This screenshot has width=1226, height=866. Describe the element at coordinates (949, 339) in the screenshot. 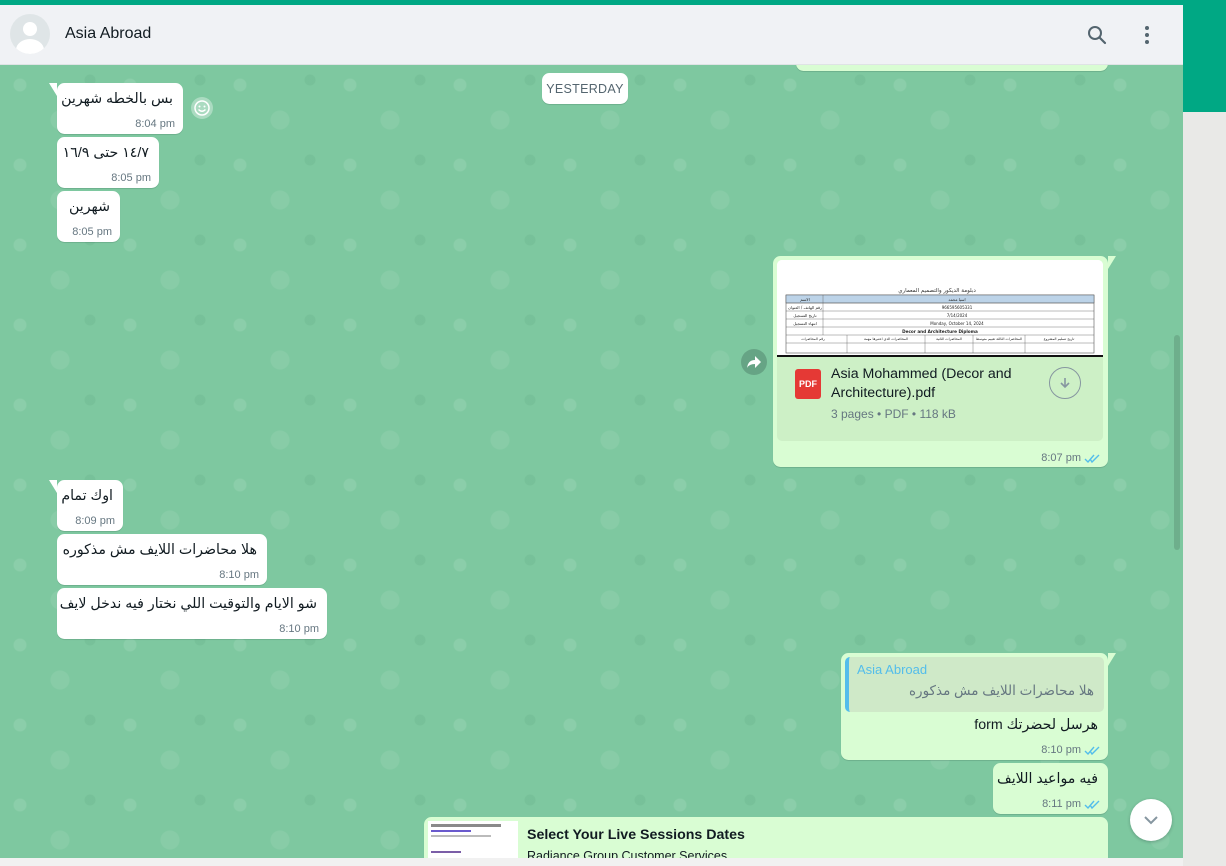

I see `svg-text: المحاضرات الثانية` at that location.